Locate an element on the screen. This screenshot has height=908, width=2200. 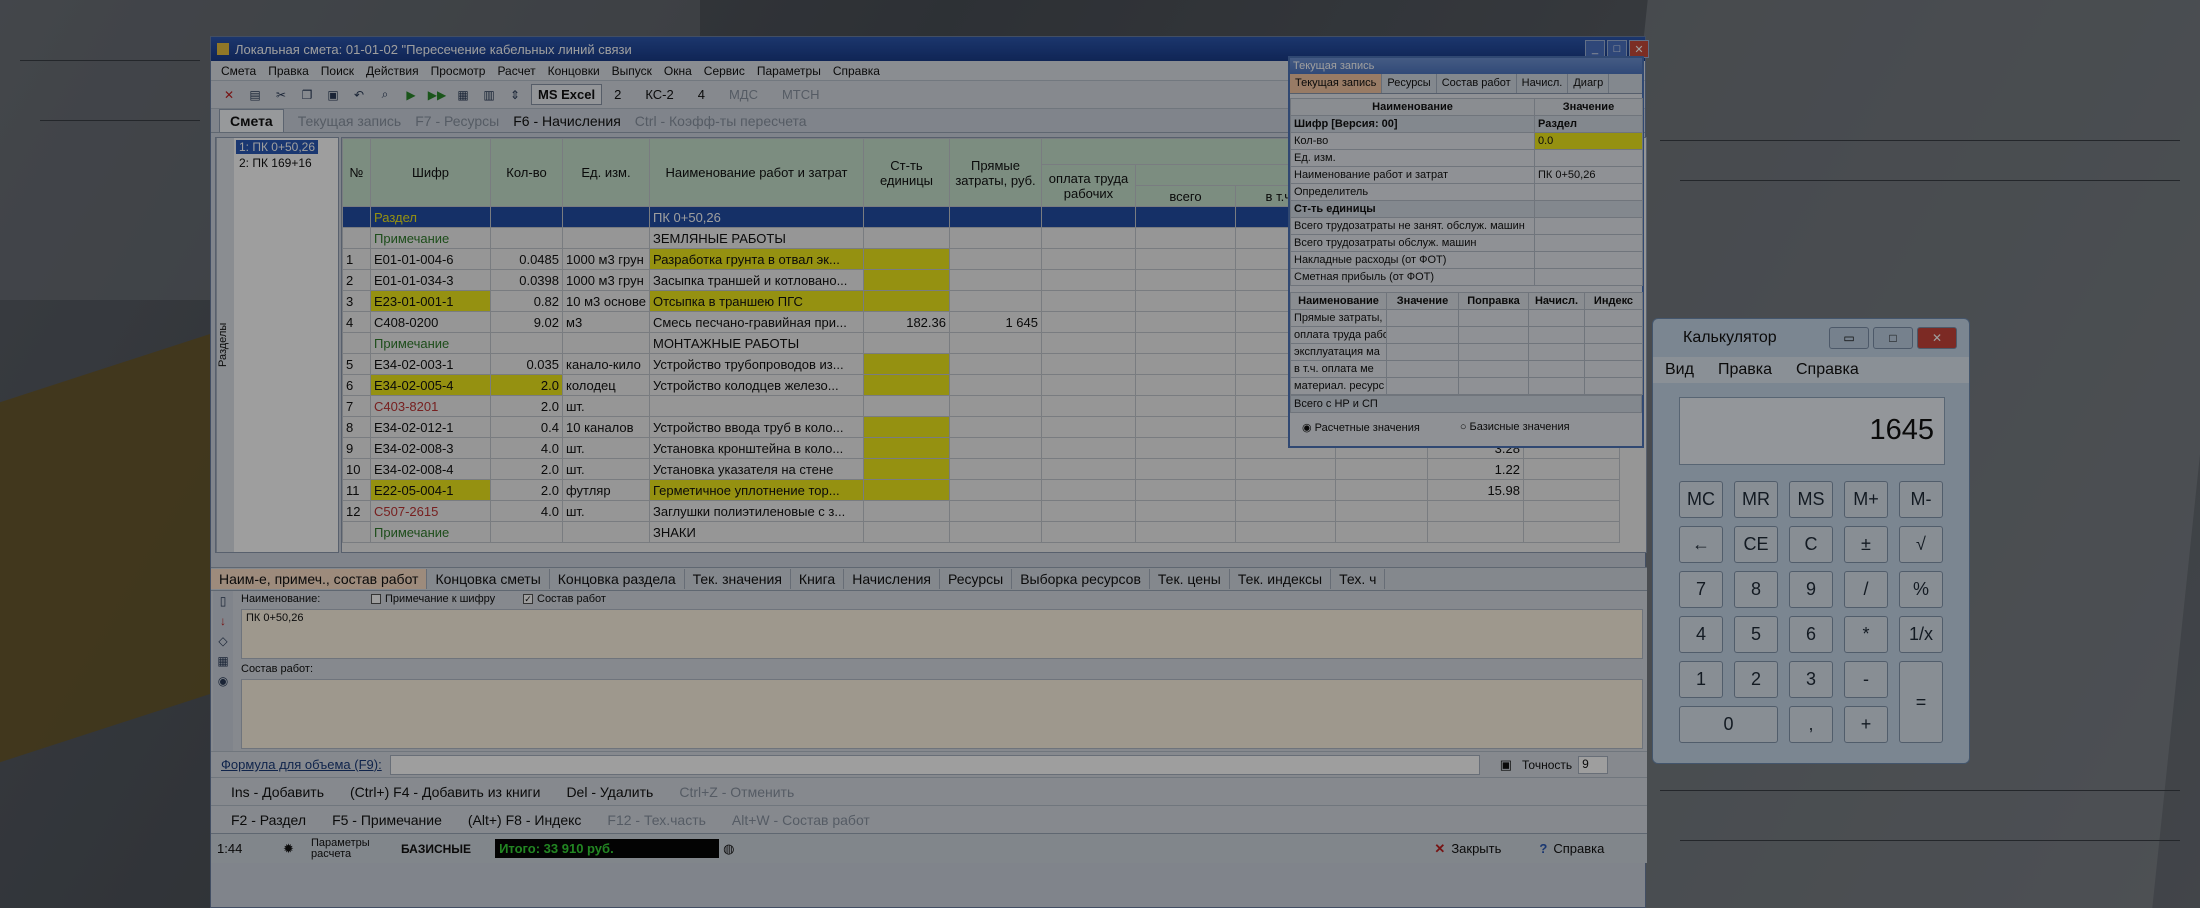
cell-qty is located at coordinates (526, 532).